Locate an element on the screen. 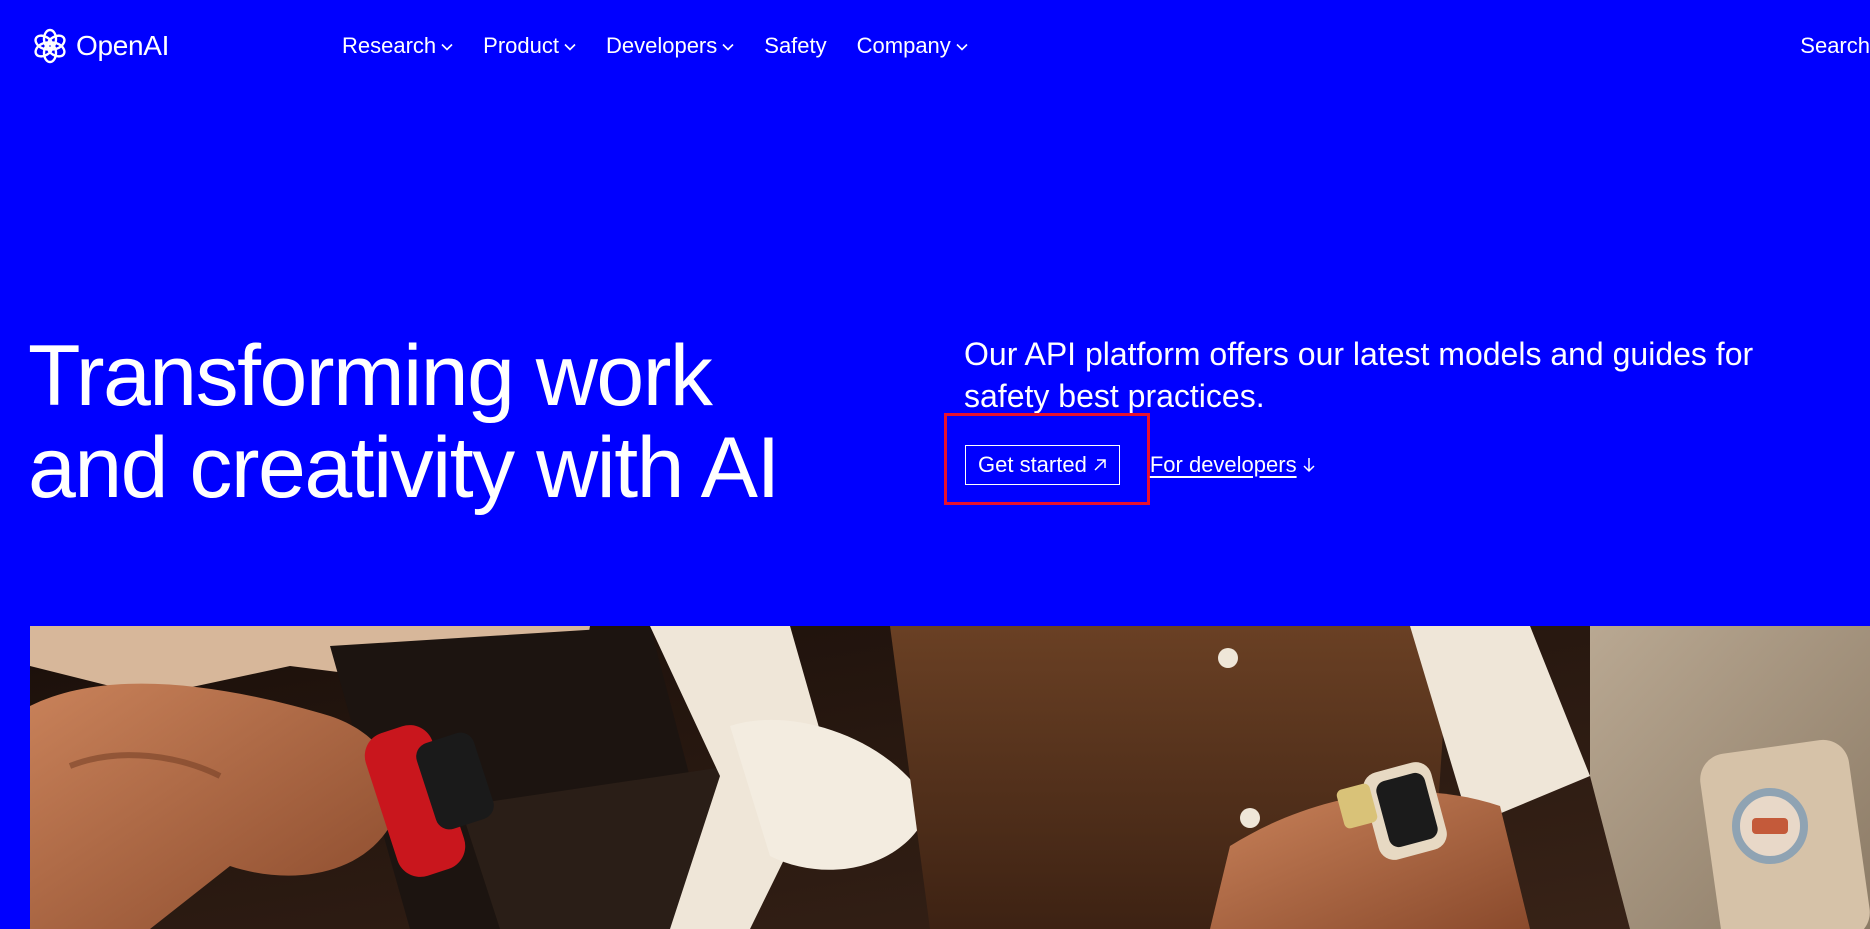 The image size is (1870, 929). for-developers-link: For developers is located at coordinates (1232, 465).